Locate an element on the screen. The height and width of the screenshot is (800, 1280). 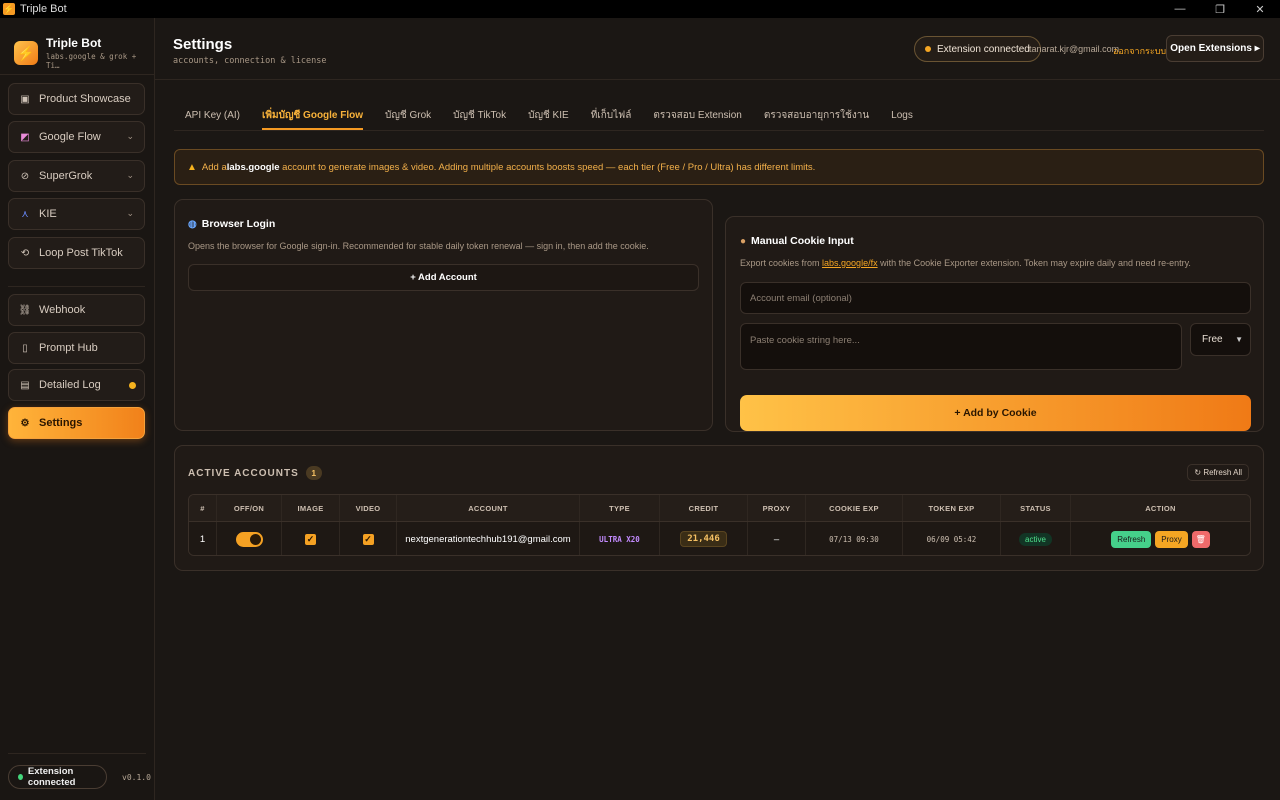
kie-icon: ⋏ is located at coordinates (25, 214).